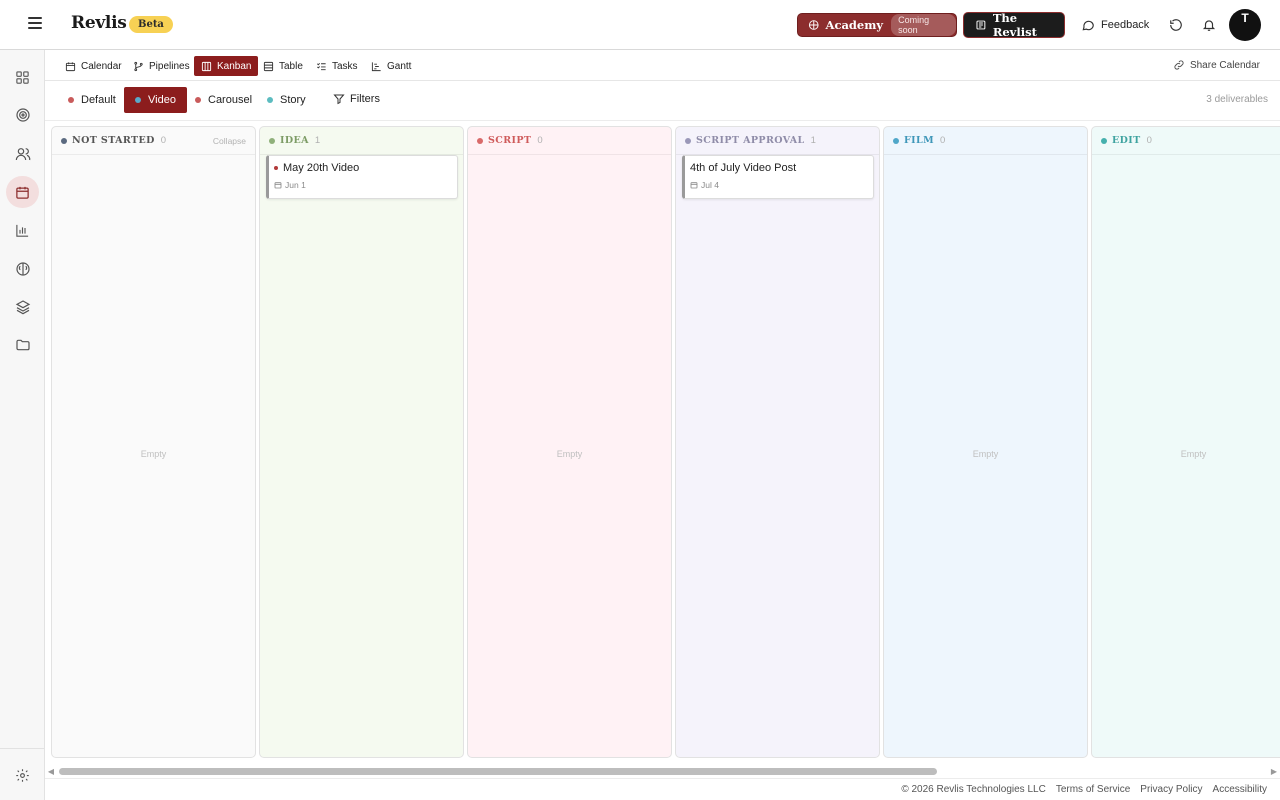  I want to click on column-header: NOT STARTED 0 Collapse, so click(153, 141).